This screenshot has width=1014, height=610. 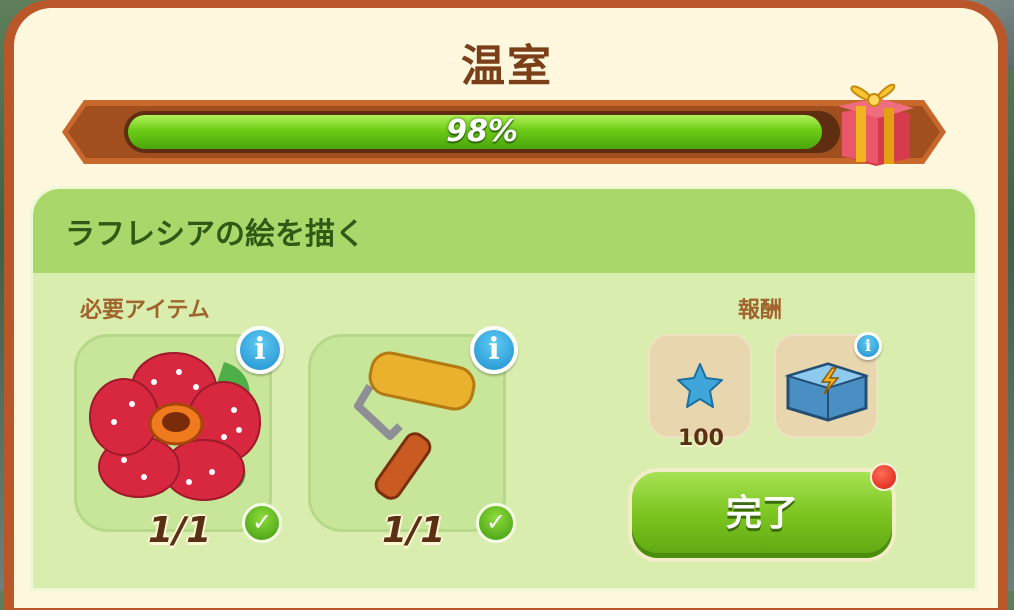 What do you see at coordinates (884, 477) in the screenshot?
I see `notification-dot` at bounding box center [884, 477].